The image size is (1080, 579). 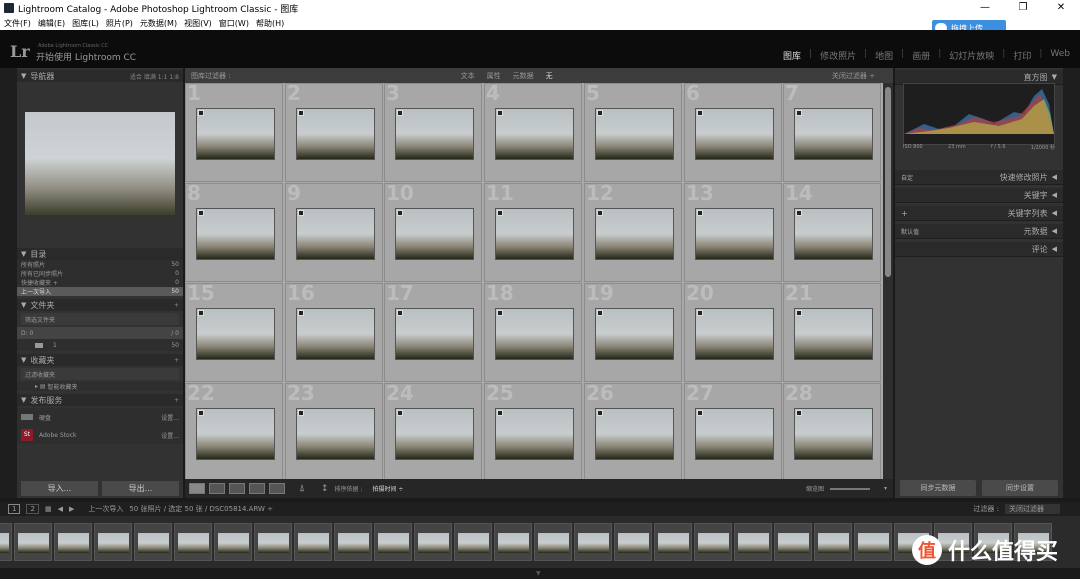 I want to click on spray-can-icon: ⍋, so click(x=302, y=488).